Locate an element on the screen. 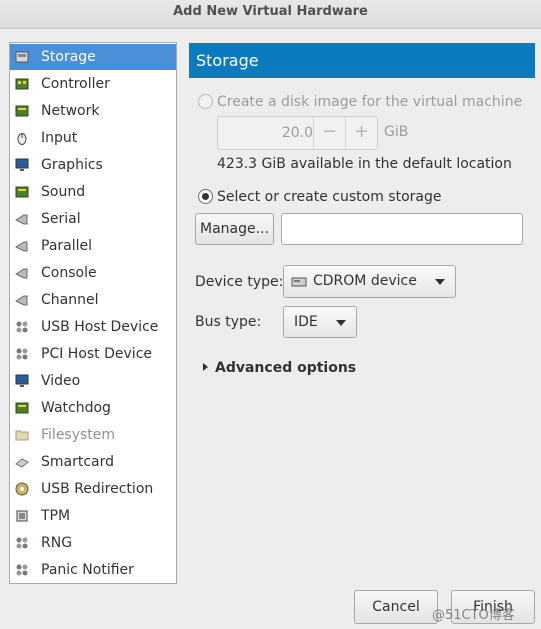  sidebar-item-pci-host-device: PCI Host Device is located at coordinates (93, 354).